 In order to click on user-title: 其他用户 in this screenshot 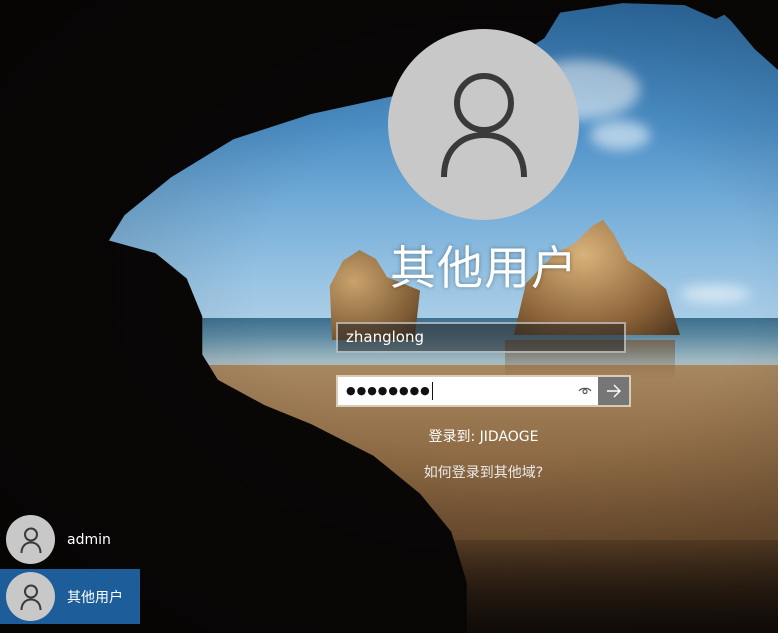, I will do `click(484, 268)`.